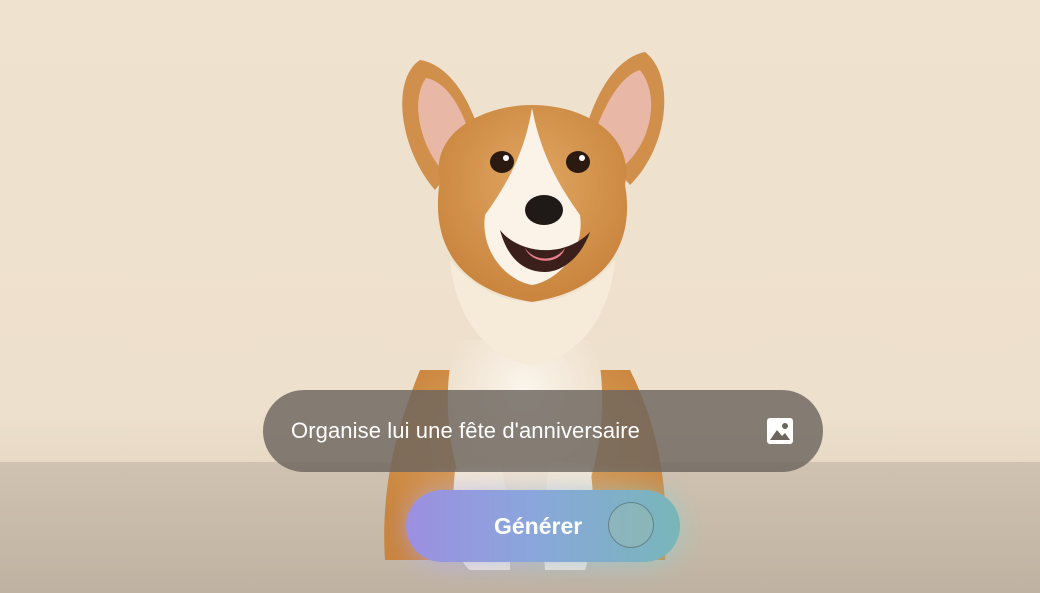 The width and height of the screenshot is (1040, 593). What do you see at coordinates (538, 525) in the screenshot?
I see `generate-label: Générer` at bounding box center [538, 525].